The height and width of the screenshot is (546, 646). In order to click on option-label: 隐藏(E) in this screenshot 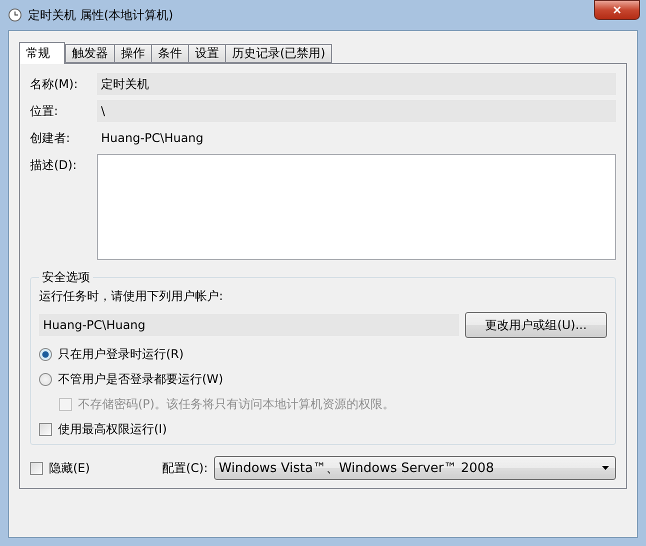, I will do `click(69, 468)`.